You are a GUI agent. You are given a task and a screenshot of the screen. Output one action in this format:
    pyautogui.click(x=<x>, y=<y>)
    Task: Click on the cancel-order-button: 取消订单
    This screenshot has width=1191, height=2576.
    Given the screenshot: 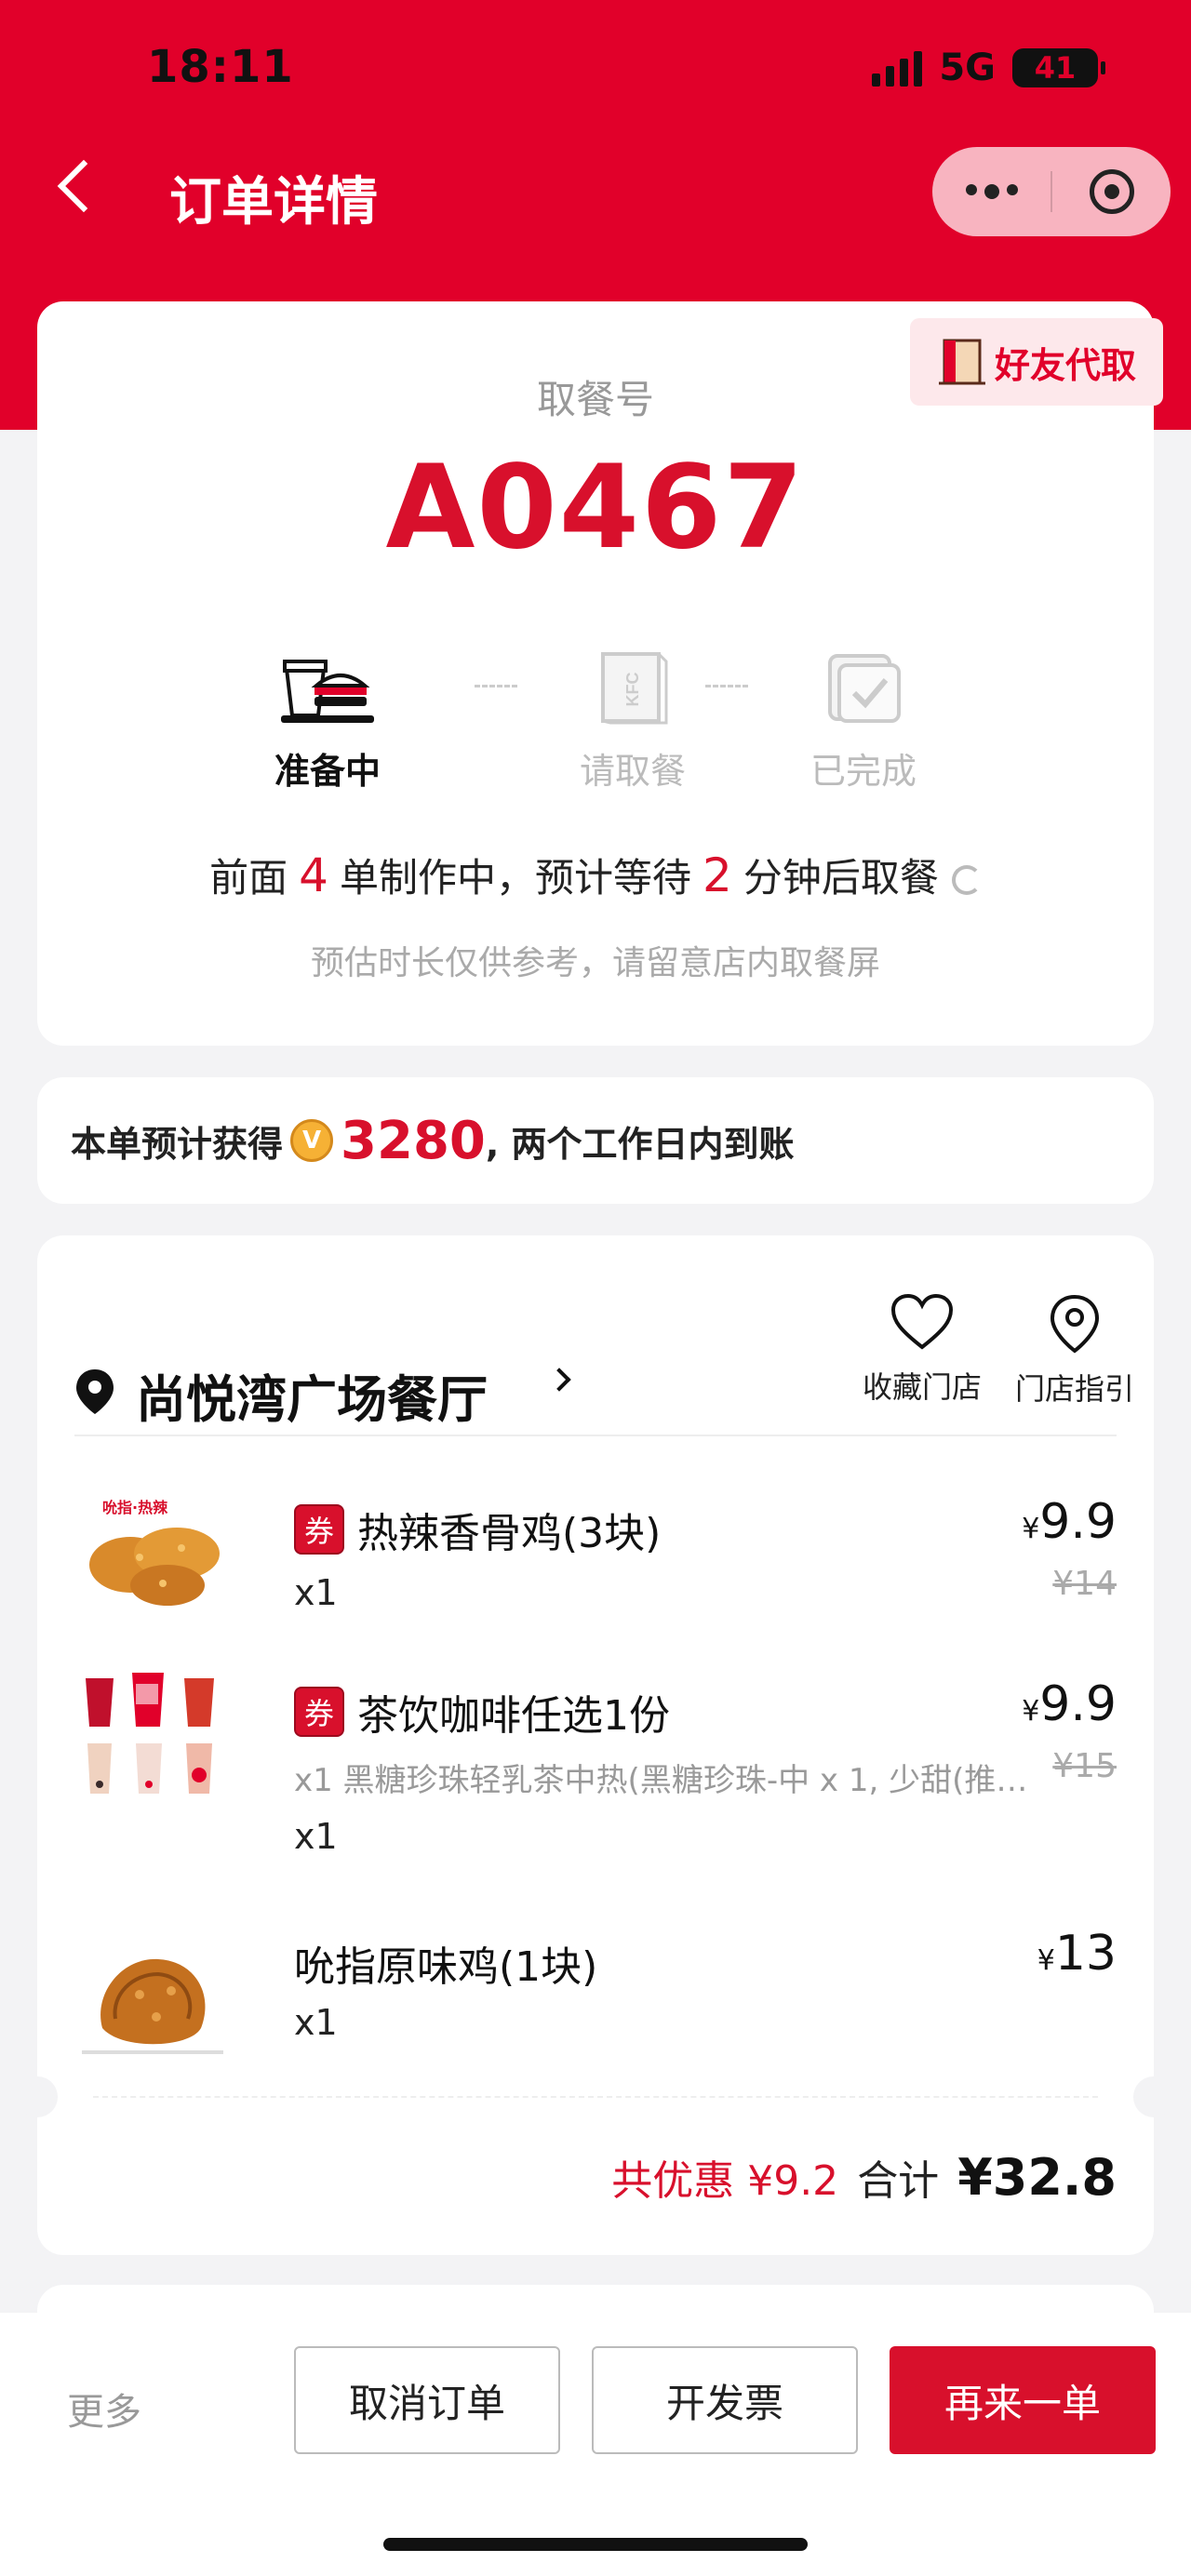 What is the action you would take?
    pyautogui.click(x=427, y=2400)
    